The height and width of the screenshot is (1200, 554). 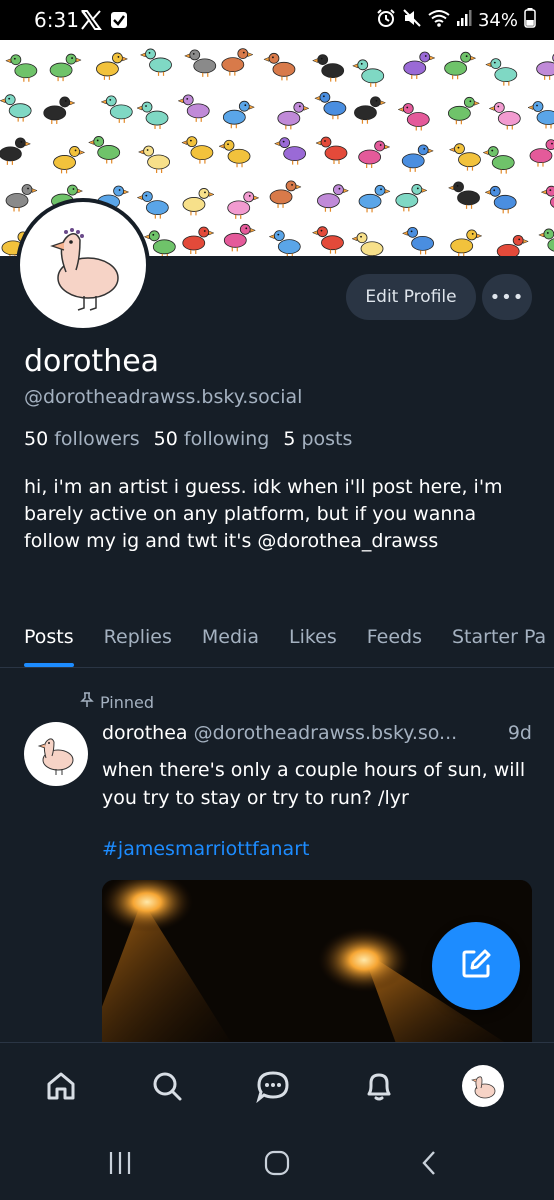 I want to click on profile-tab-avatar, so click(x=483, y=1086).